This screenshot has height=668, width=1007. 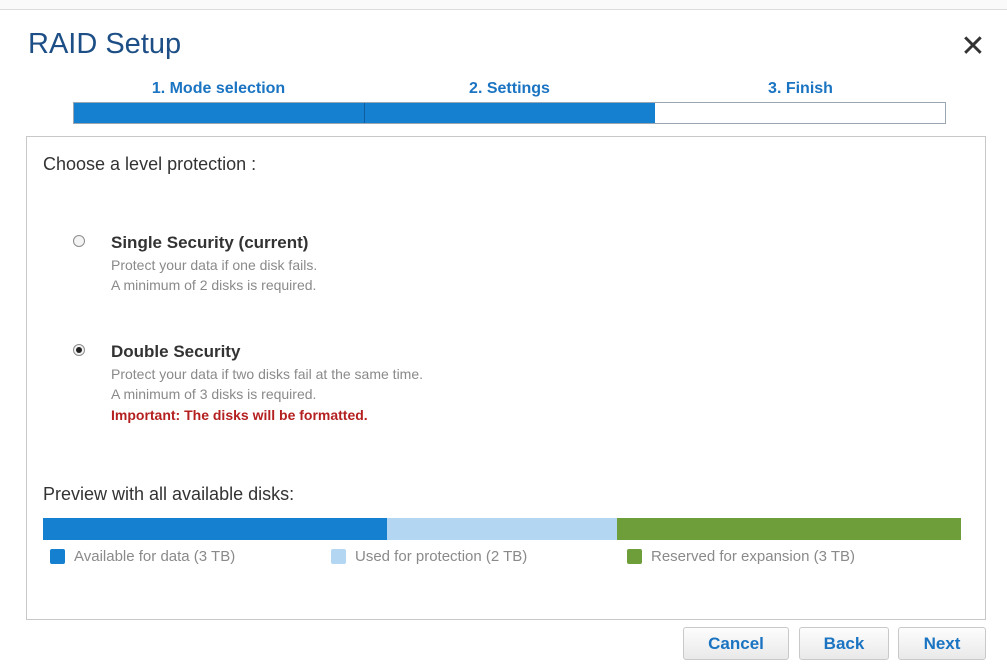 I want to click on legend-protection: Used for protection (2 TB), so click(x=429, y=556).